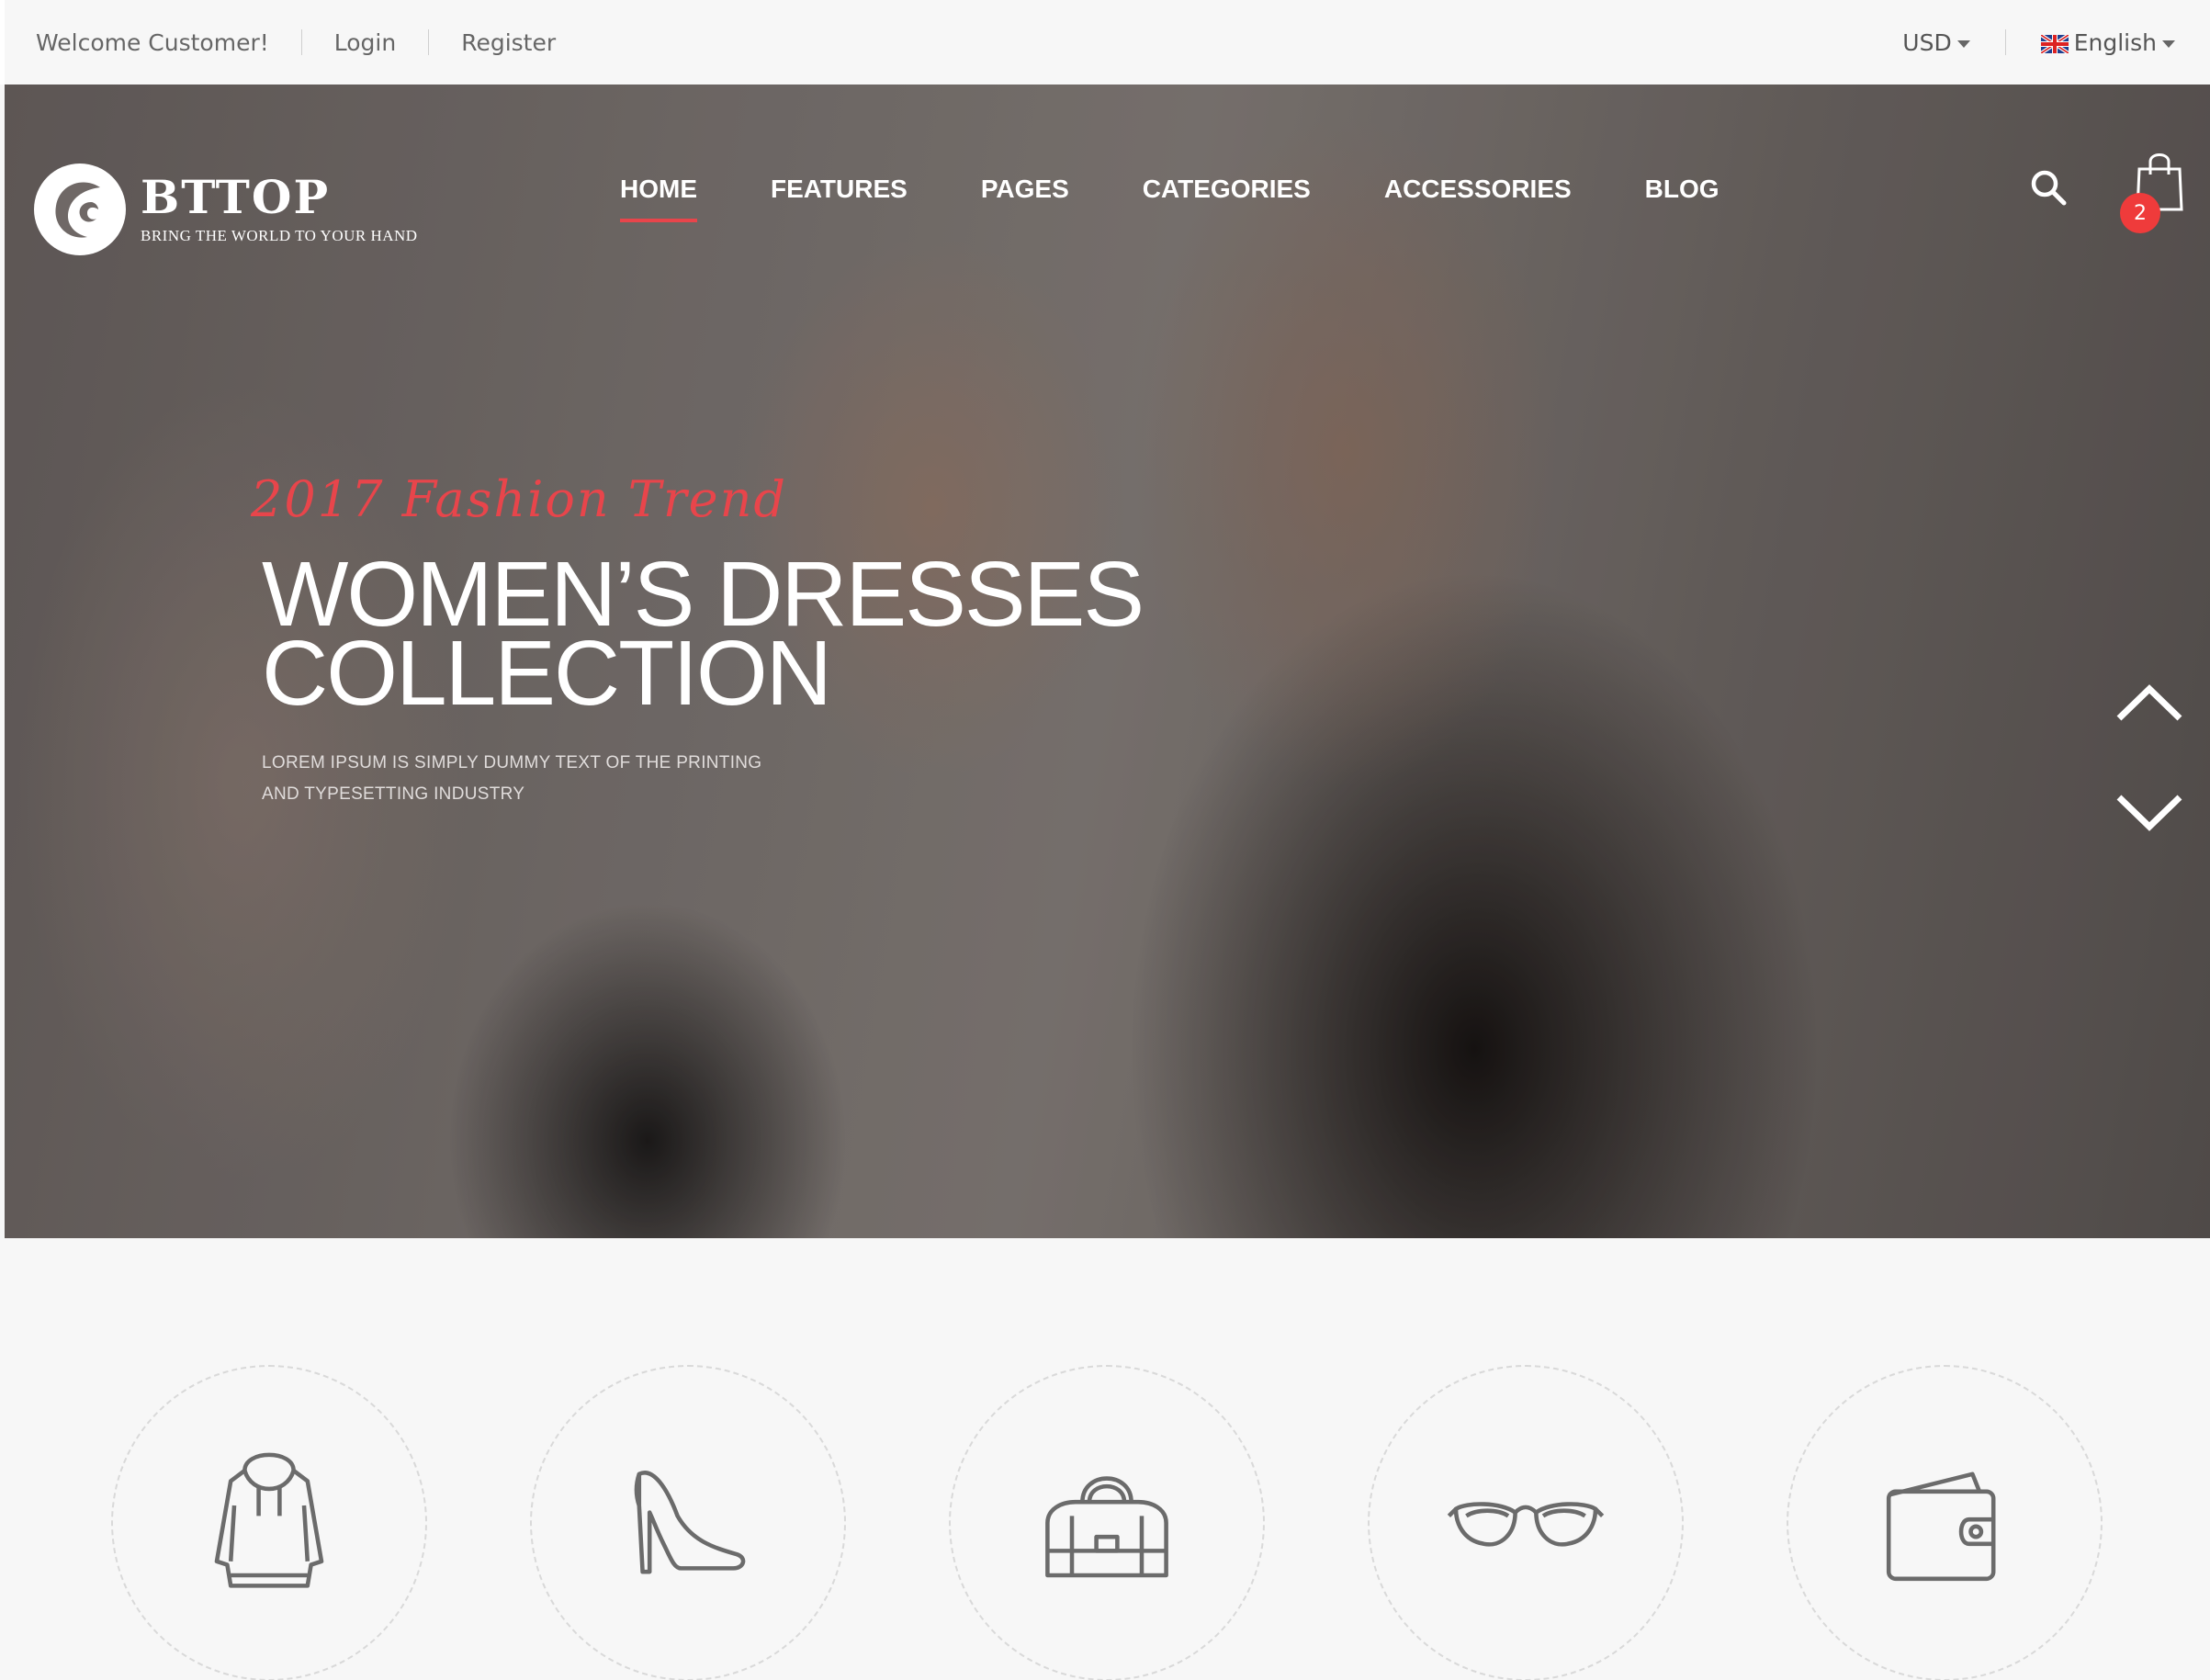 Image resolution: width=2210 pixels, height=1680 pixels. I want to click on nav-item-features: FEATURES, so click(839, 198).